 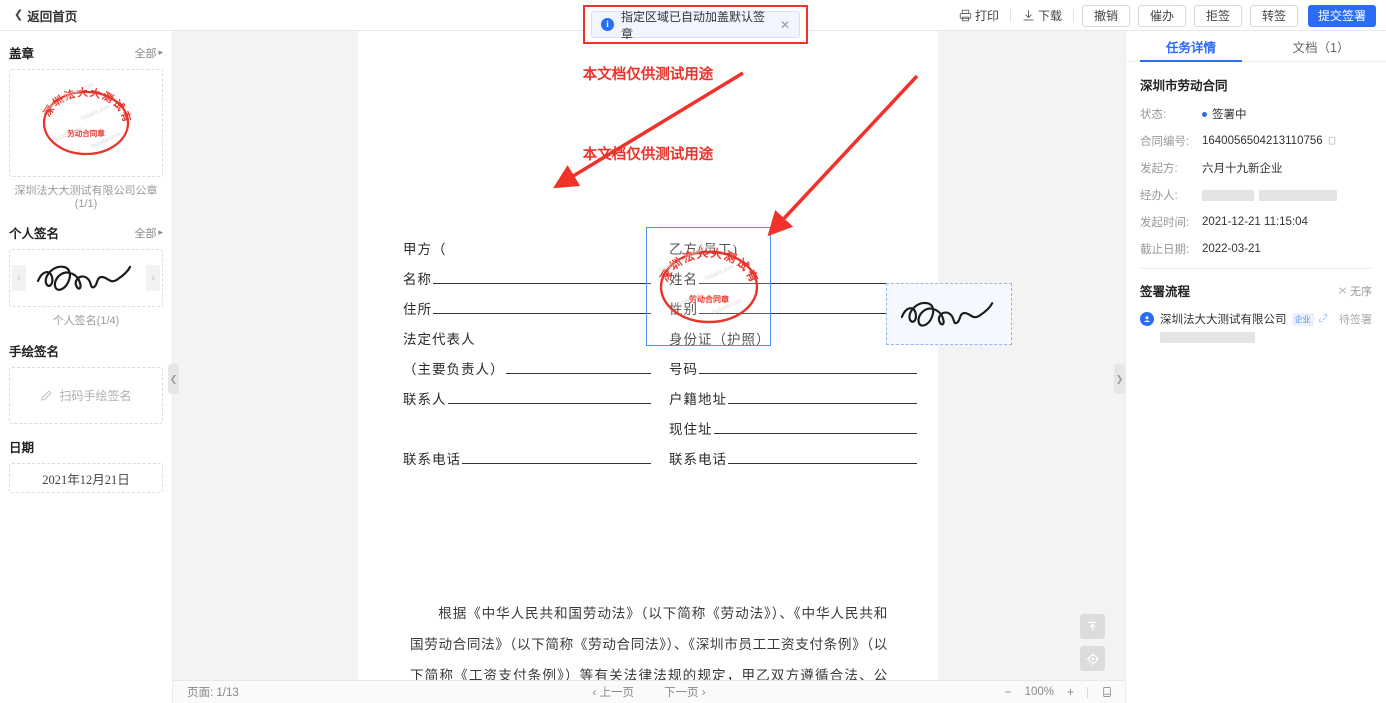 I want to click on scroll-to-top-button, so click(x=1092, y=626).